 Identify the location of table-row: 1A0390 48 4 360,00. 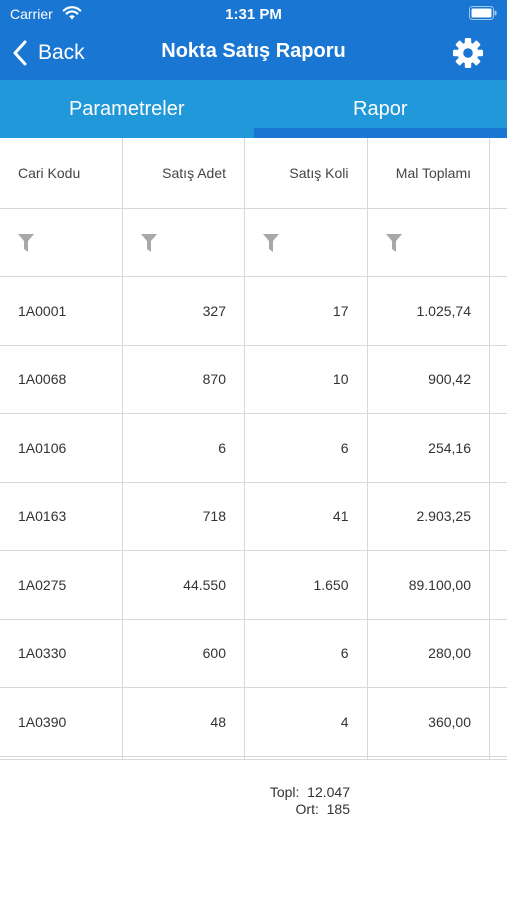
(253, 722).